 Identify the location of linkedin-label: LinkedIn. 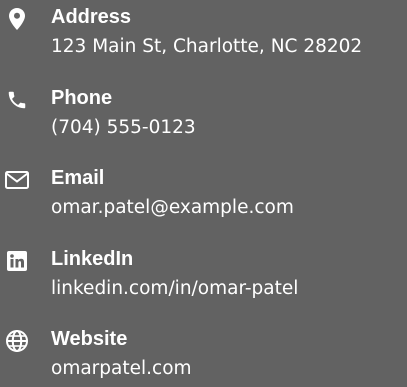
(92, 258).